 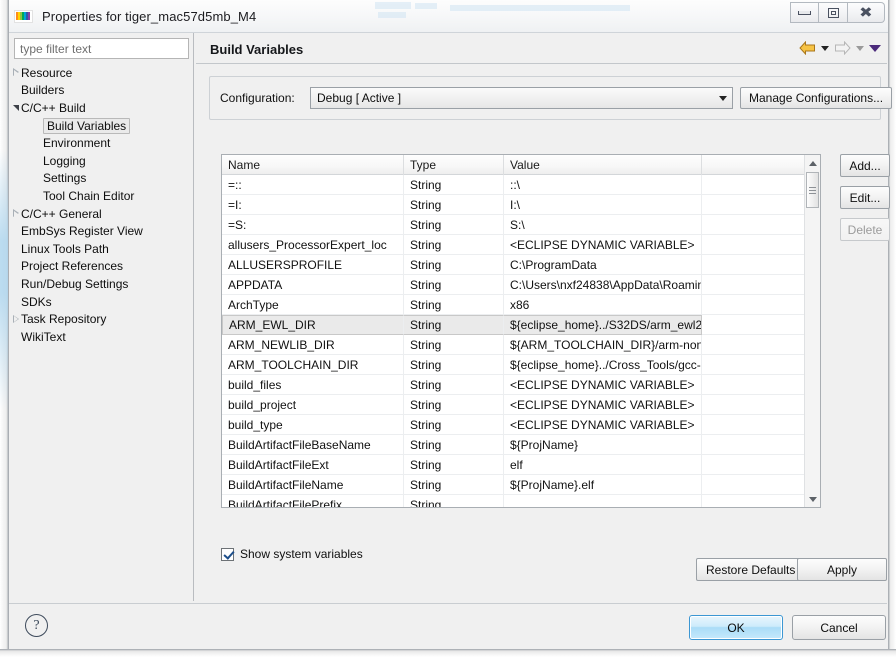 What do you see at coordinates (313, 165) in the screenshot?
I see `column-header-name: Name` at bounding box center [313, 165].